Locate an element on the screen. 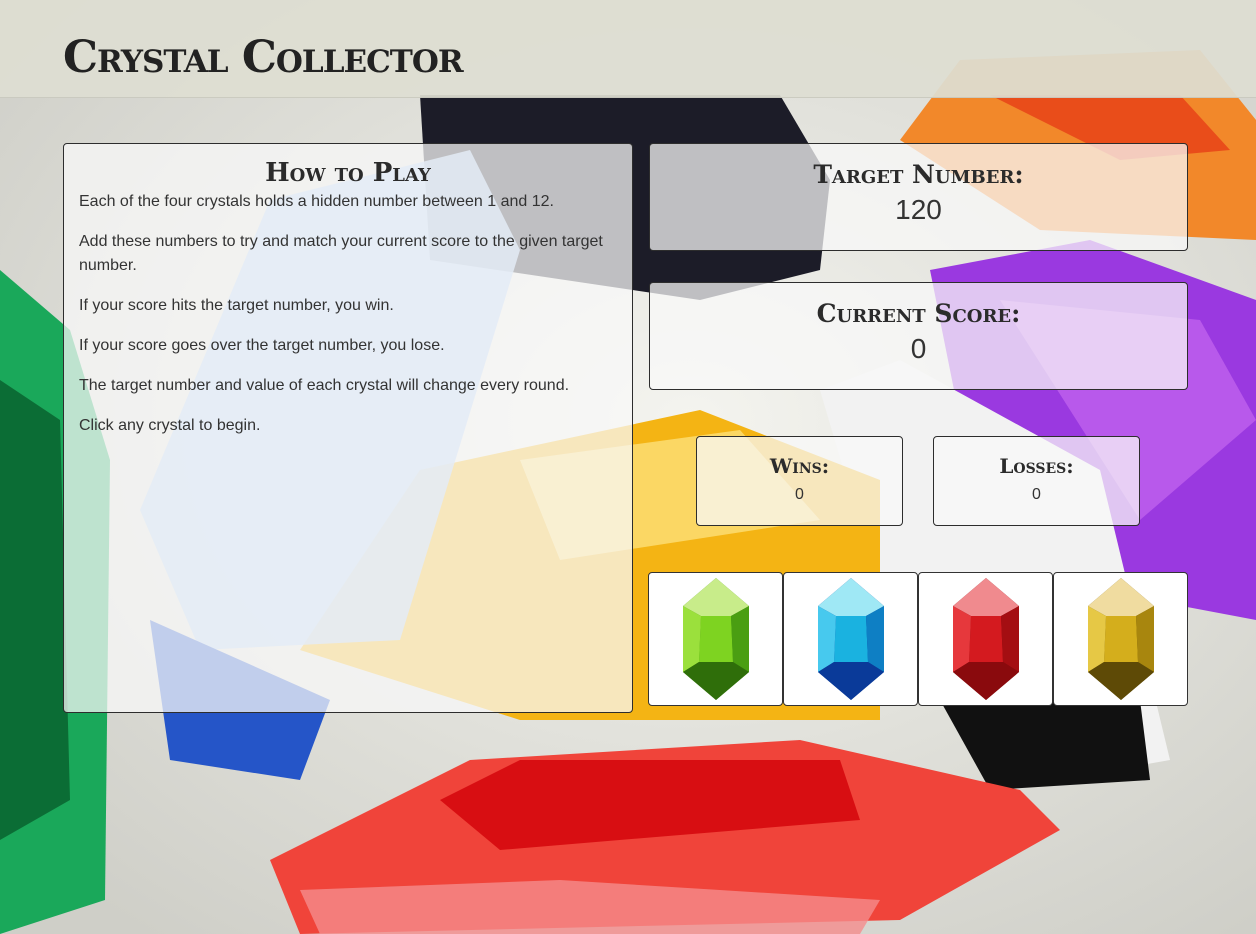 The height and width of the screenshot is (934, 1256). app-header: Crystal Collector is located at coordinates (628, 49).